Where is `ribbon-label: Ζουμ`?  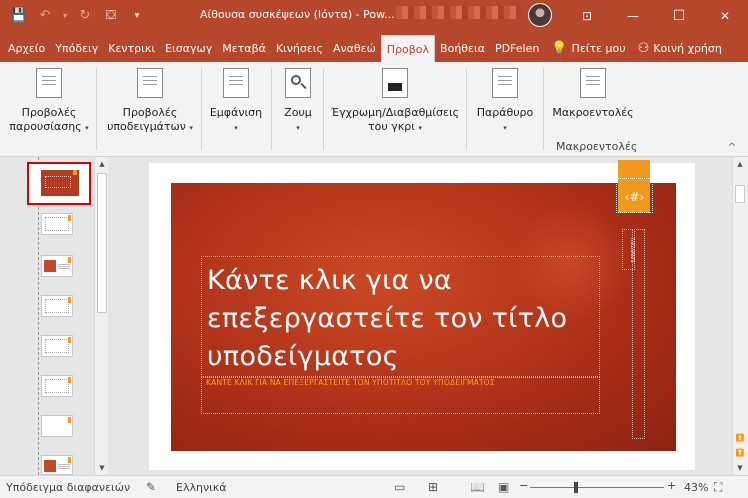
ribbon-label: Ζουμ is located at coordinates (298, 112).